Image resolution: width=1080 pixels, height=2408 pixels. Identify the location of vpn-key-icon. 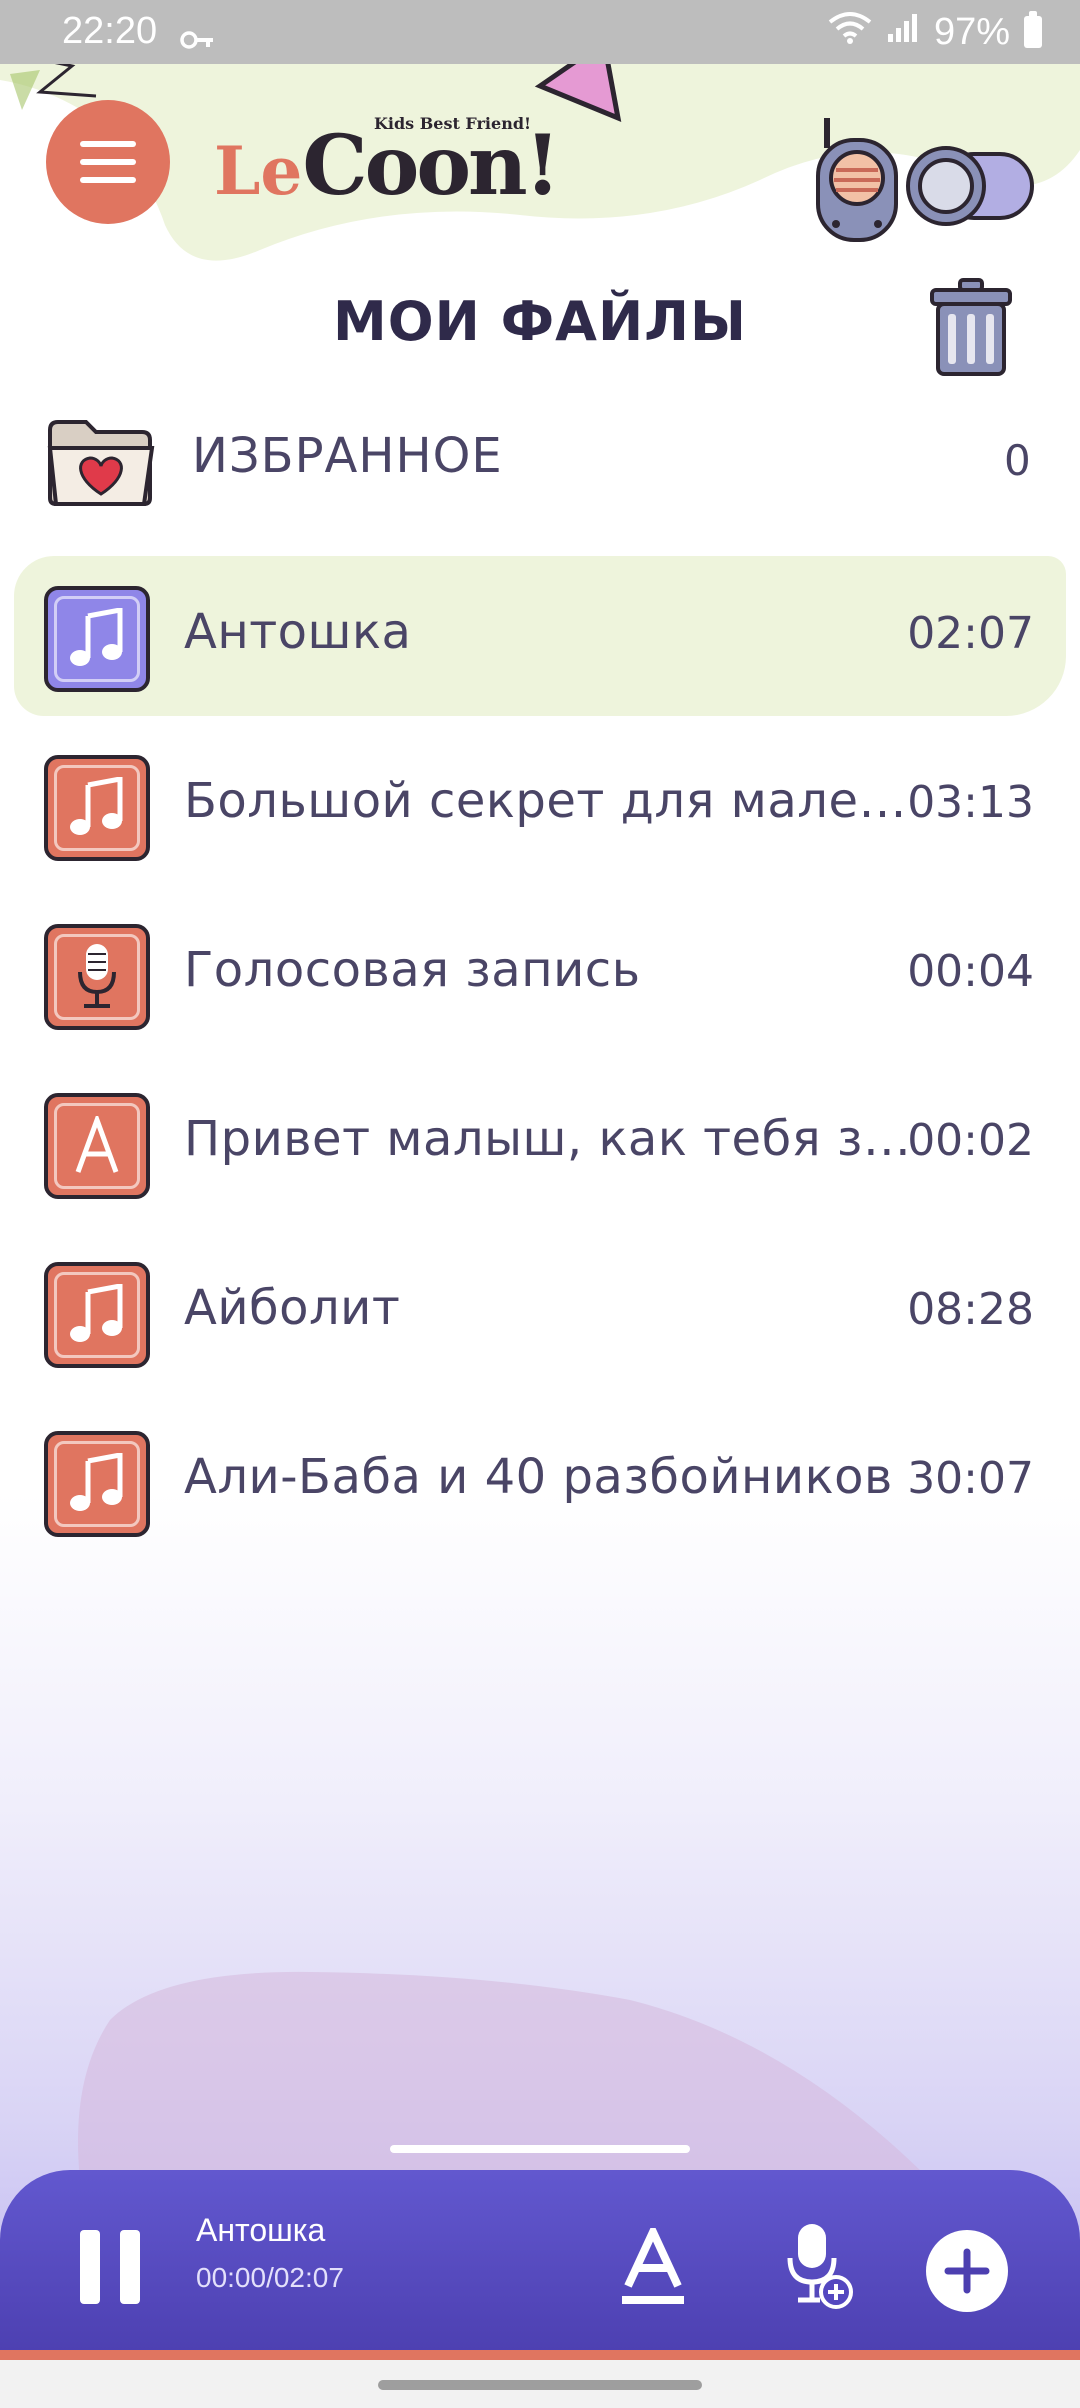
(197, 39).